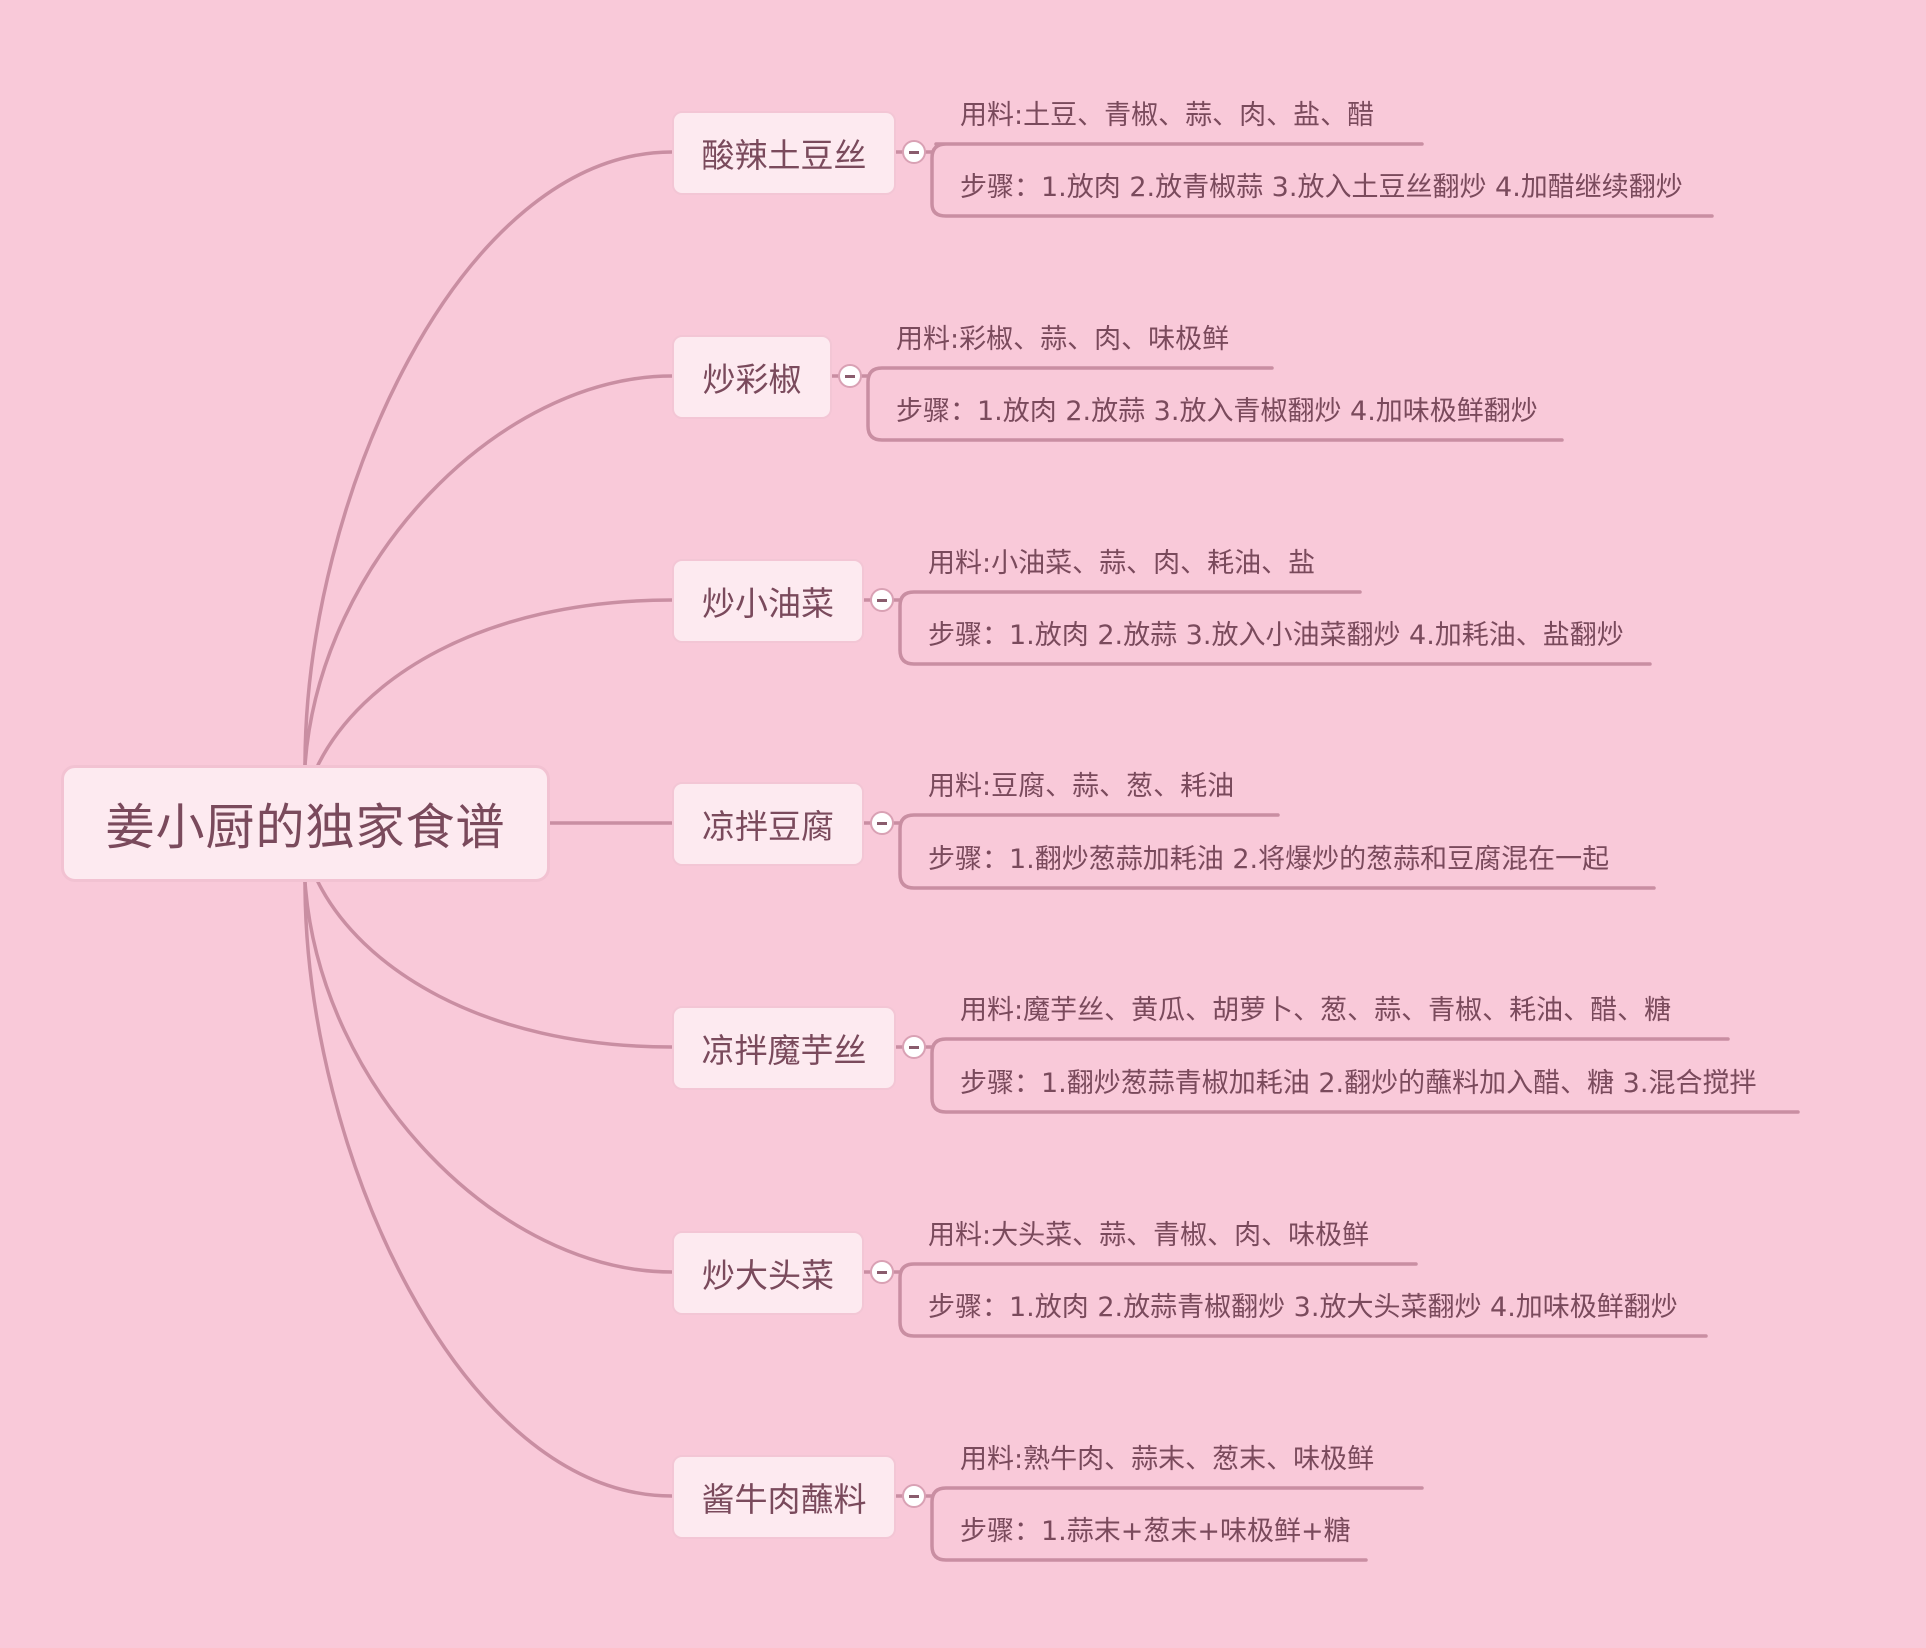 Image resolution: width=1926 pixels, height=1648 pixels. Describe the element at coordinates (1268, 860) in the screenshot. I see `steps-text-4: 步骤：1.翻炒葱蒜加耗油 2.将爆炒的葱蒜和豆腐混在一起` at that location.